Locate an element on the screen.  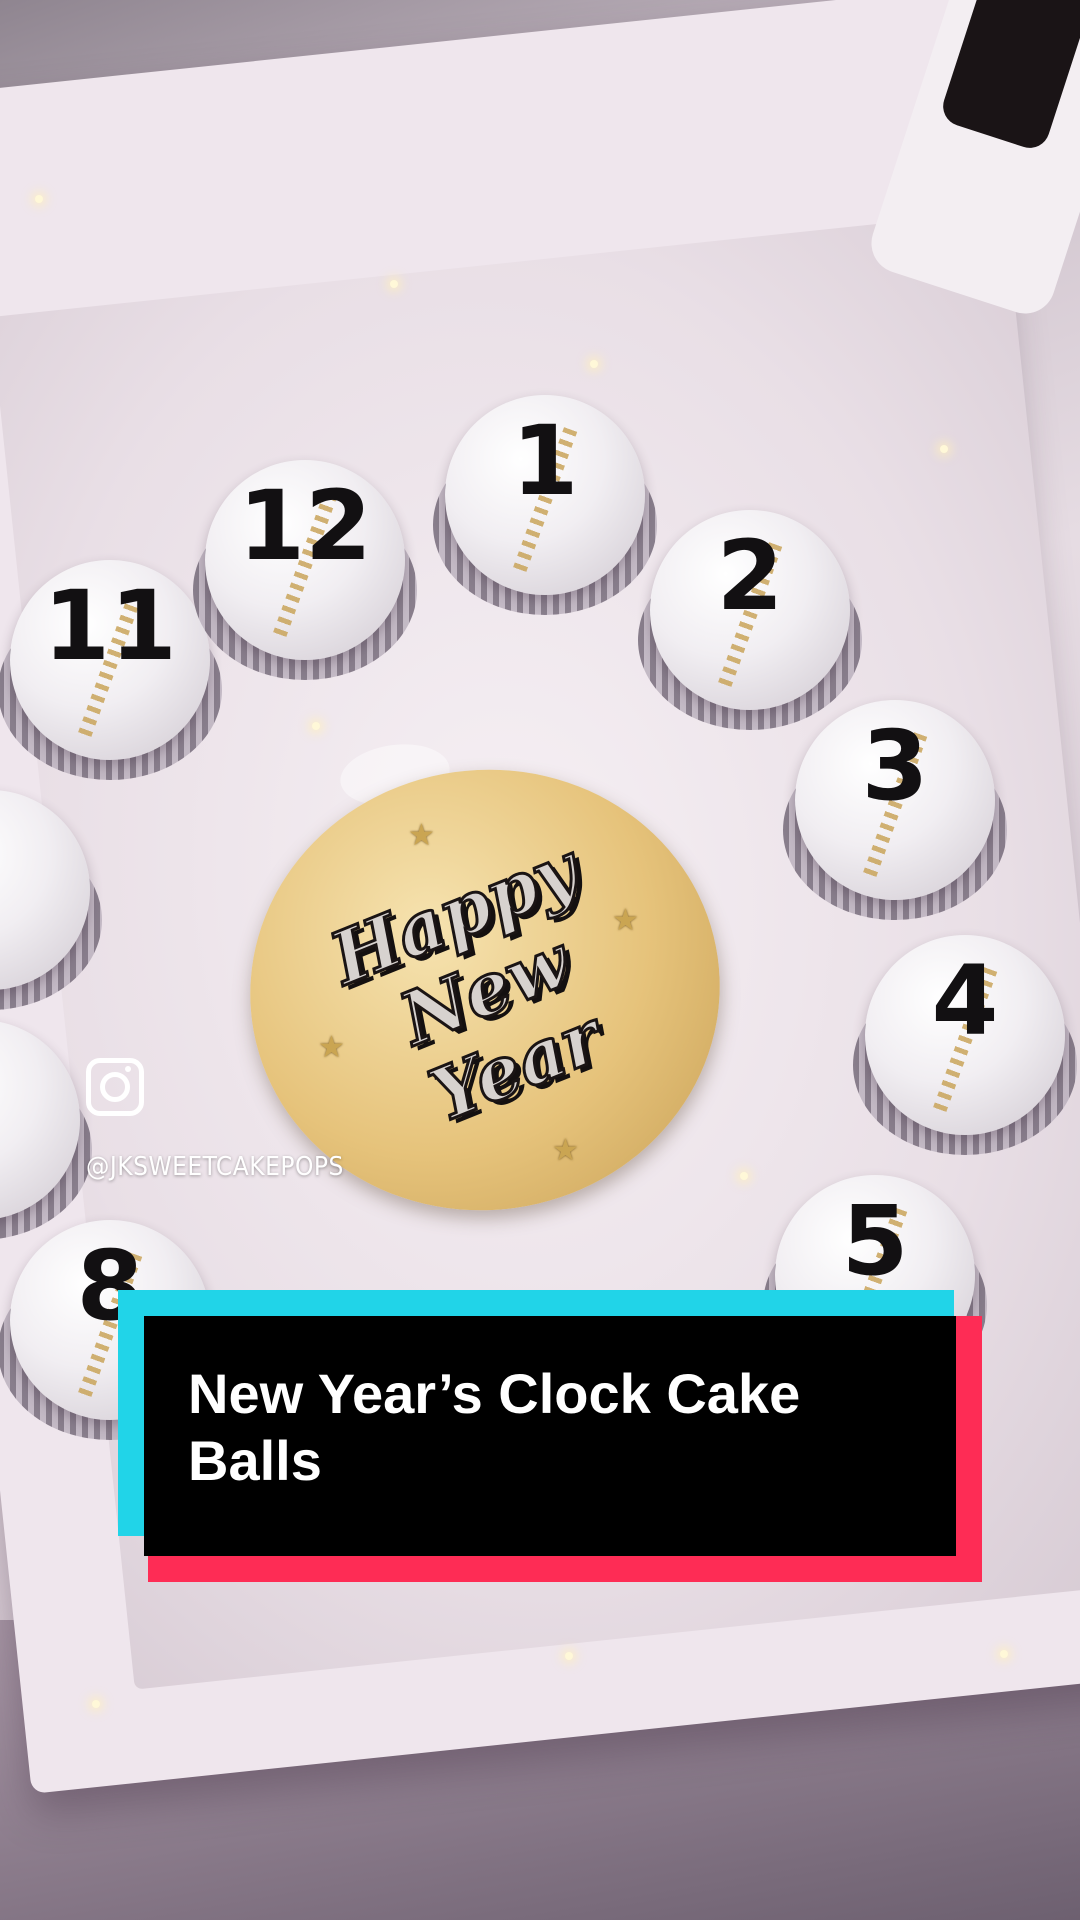
cake-pop-number: 4 is located at coordinates (965, 1001).